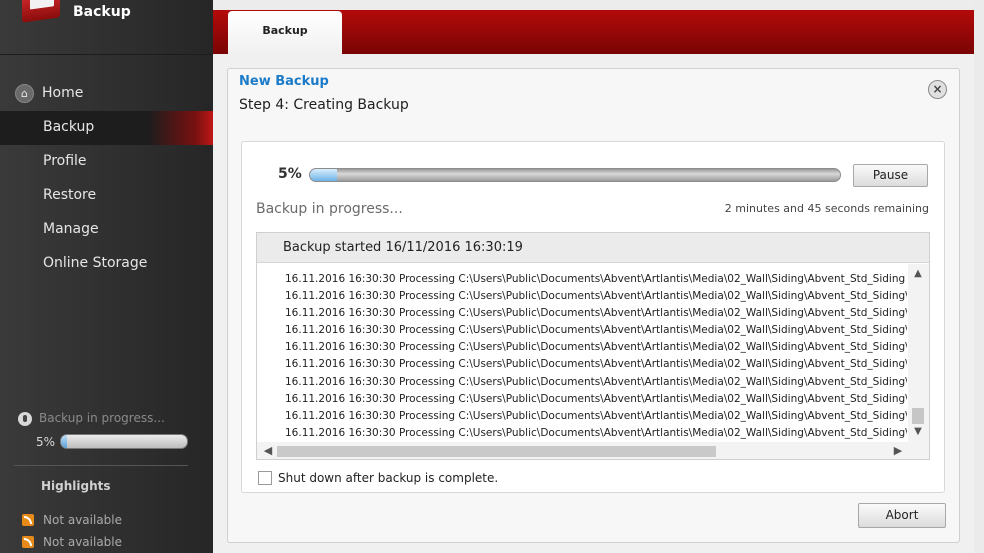 Image resolution: width=984 pixels, height=553 pixels. What do you see at coordinates (918, 416) in the screenshot?
I see `vertical-scroll-thumb` at bounding box center [918, 416].